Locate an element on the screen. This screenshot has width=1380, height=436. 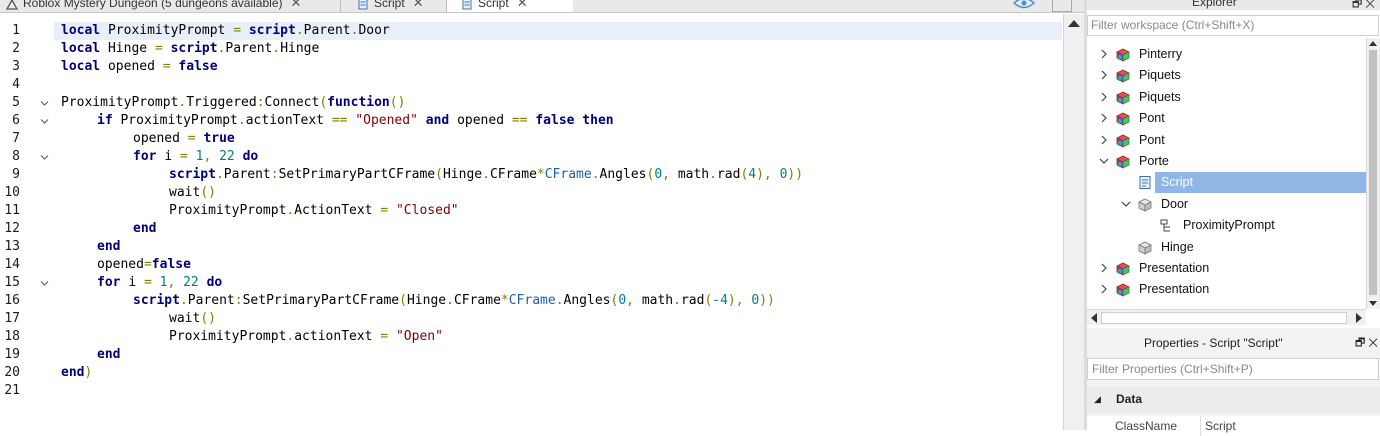
collapse-icon: ◢ is located at coordinates (1097, 399).